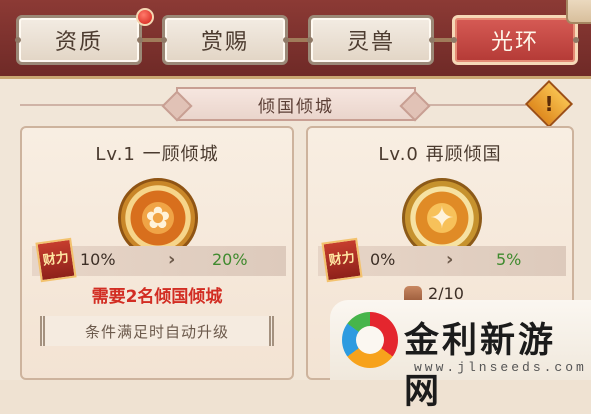  I want to click on tab-label: 资质, so click(78, 42).